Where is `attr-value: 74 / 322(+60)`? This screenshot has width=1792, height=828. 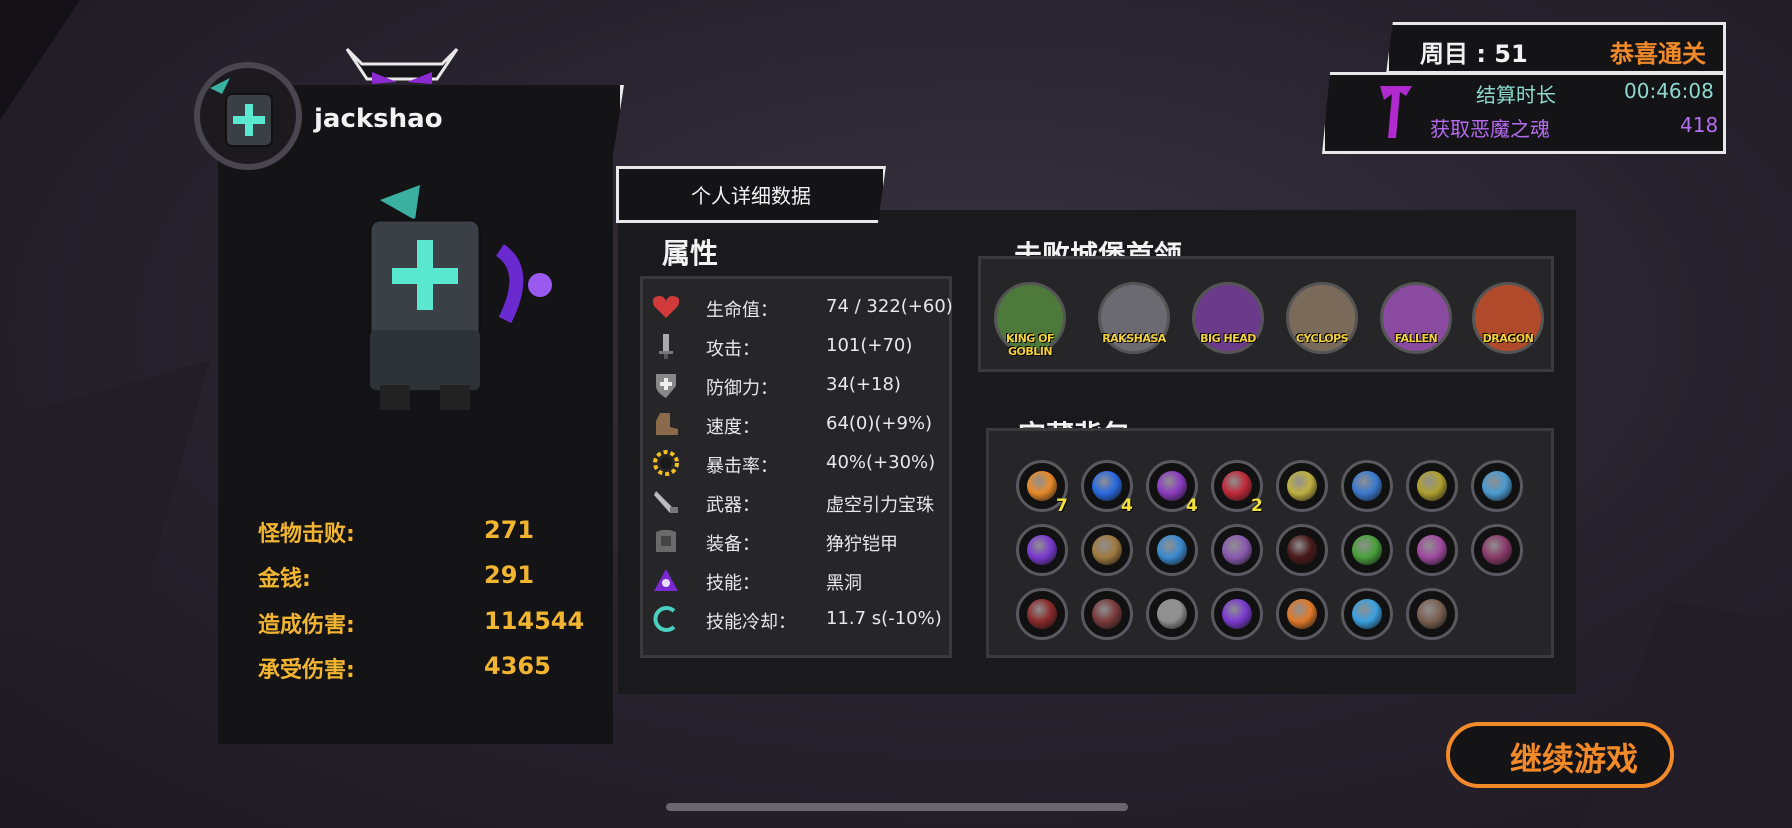
attr-value: 74 / 322(+60) is located at coordinates (889, 306).